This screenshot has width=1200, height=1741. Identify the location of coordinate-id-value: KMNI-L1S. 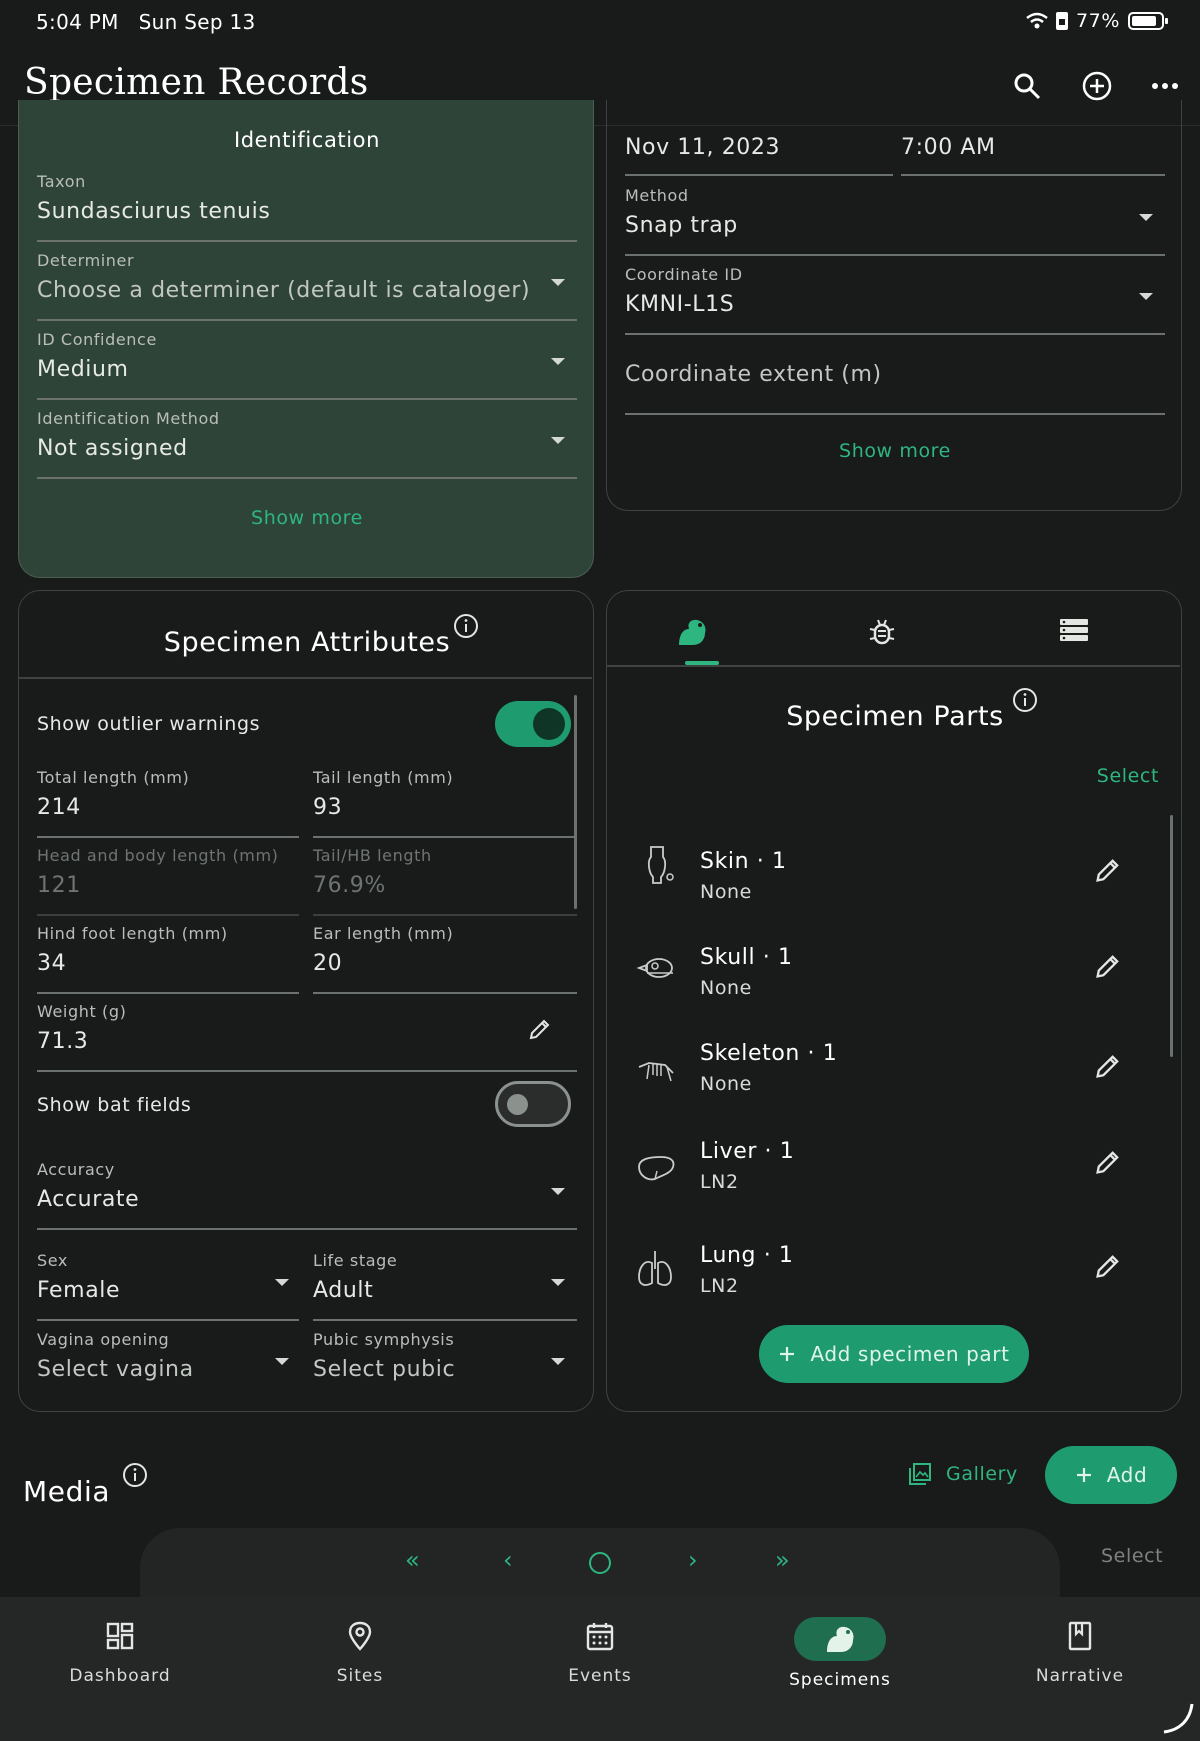
(680, 304).